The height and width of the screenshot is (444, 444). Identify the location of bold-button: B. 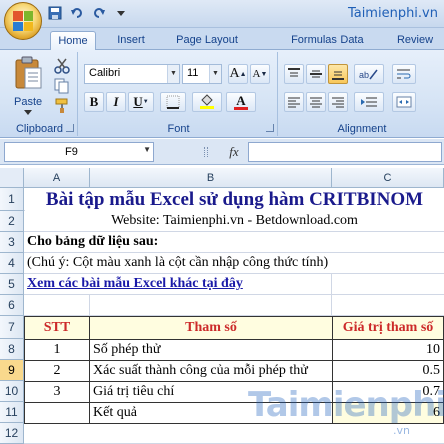
(94, 102).